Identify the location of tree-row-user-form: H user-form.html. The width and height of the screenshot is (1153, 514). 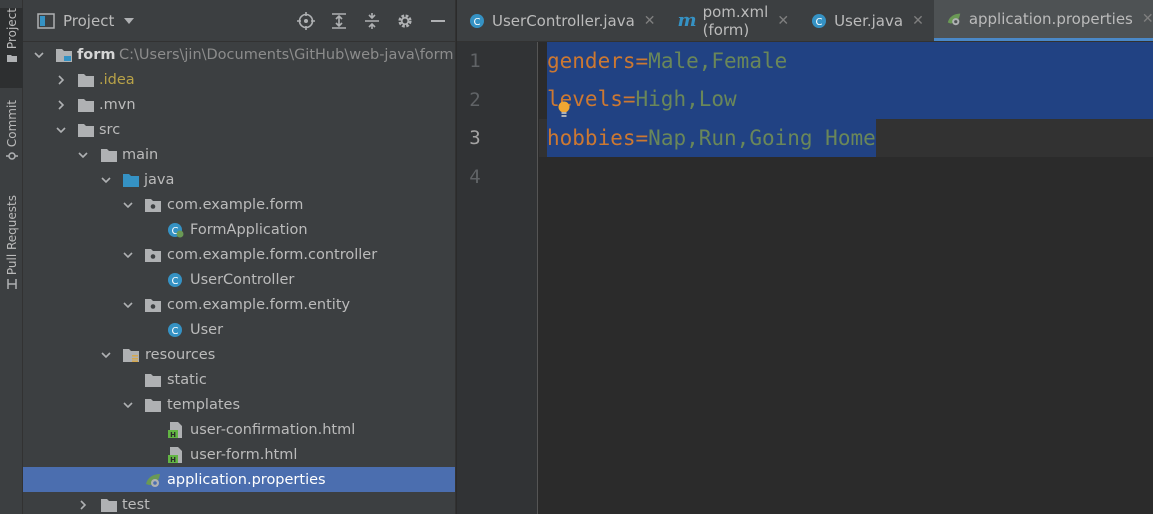
(239, 454).